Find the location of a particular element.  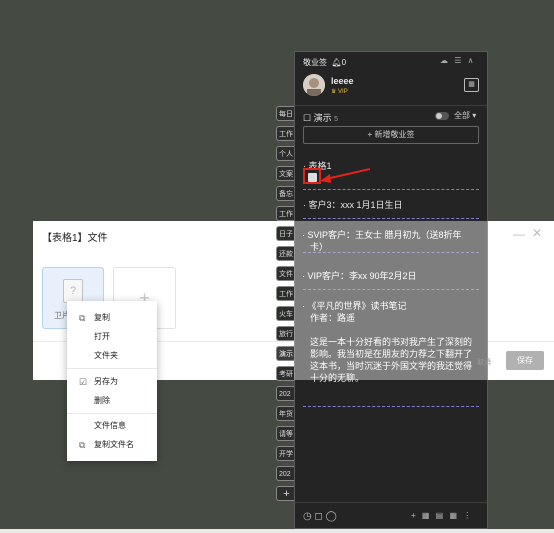

avatar is located at coordinates (314, 85).